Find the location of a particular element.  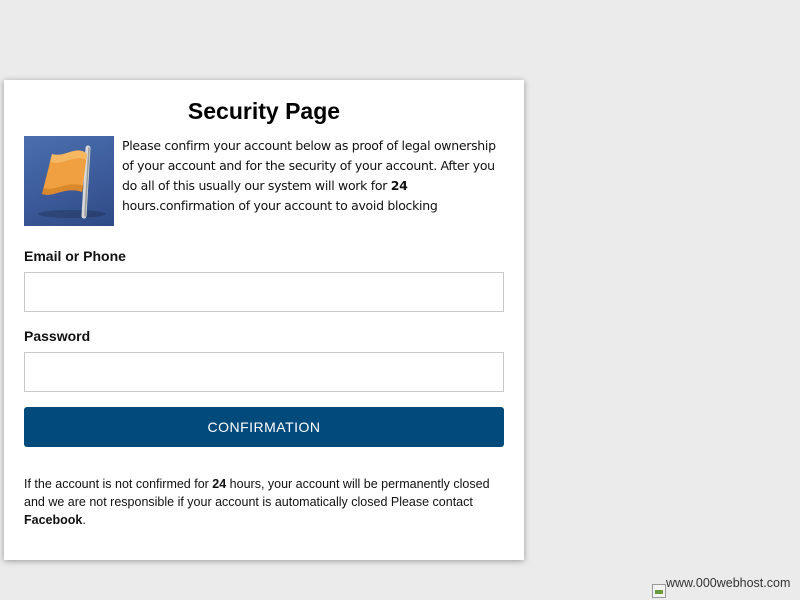

flag-icon is located at coordinates (69, 181).